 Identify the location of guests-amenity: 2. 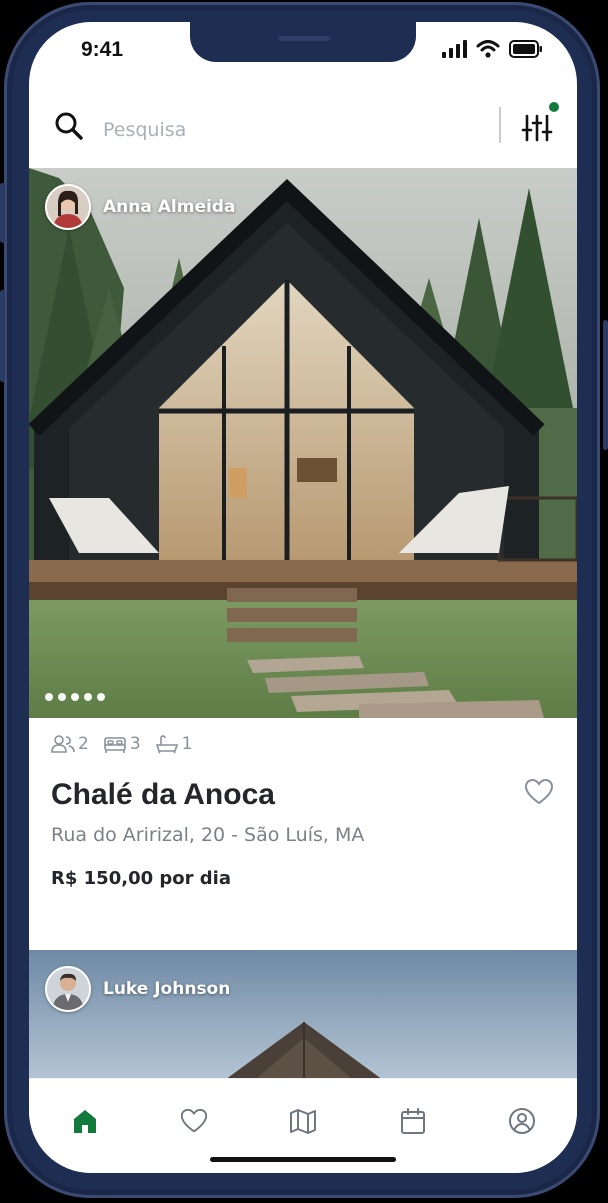
(70, 744).